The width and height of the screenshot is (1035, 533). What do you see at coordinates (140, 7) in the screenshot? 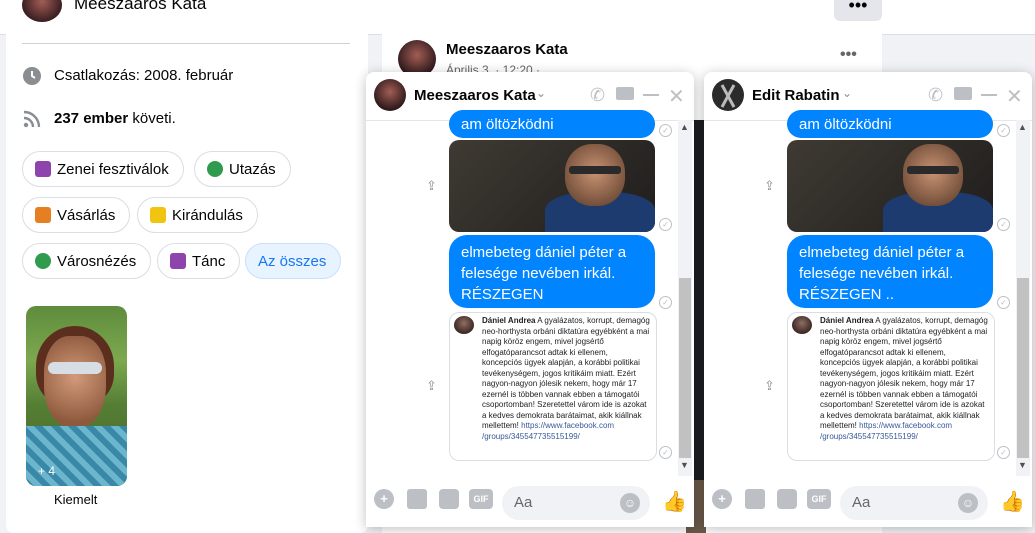
I see `profile-name: Meeszaaros Kata` at bounding box center [140, 7].